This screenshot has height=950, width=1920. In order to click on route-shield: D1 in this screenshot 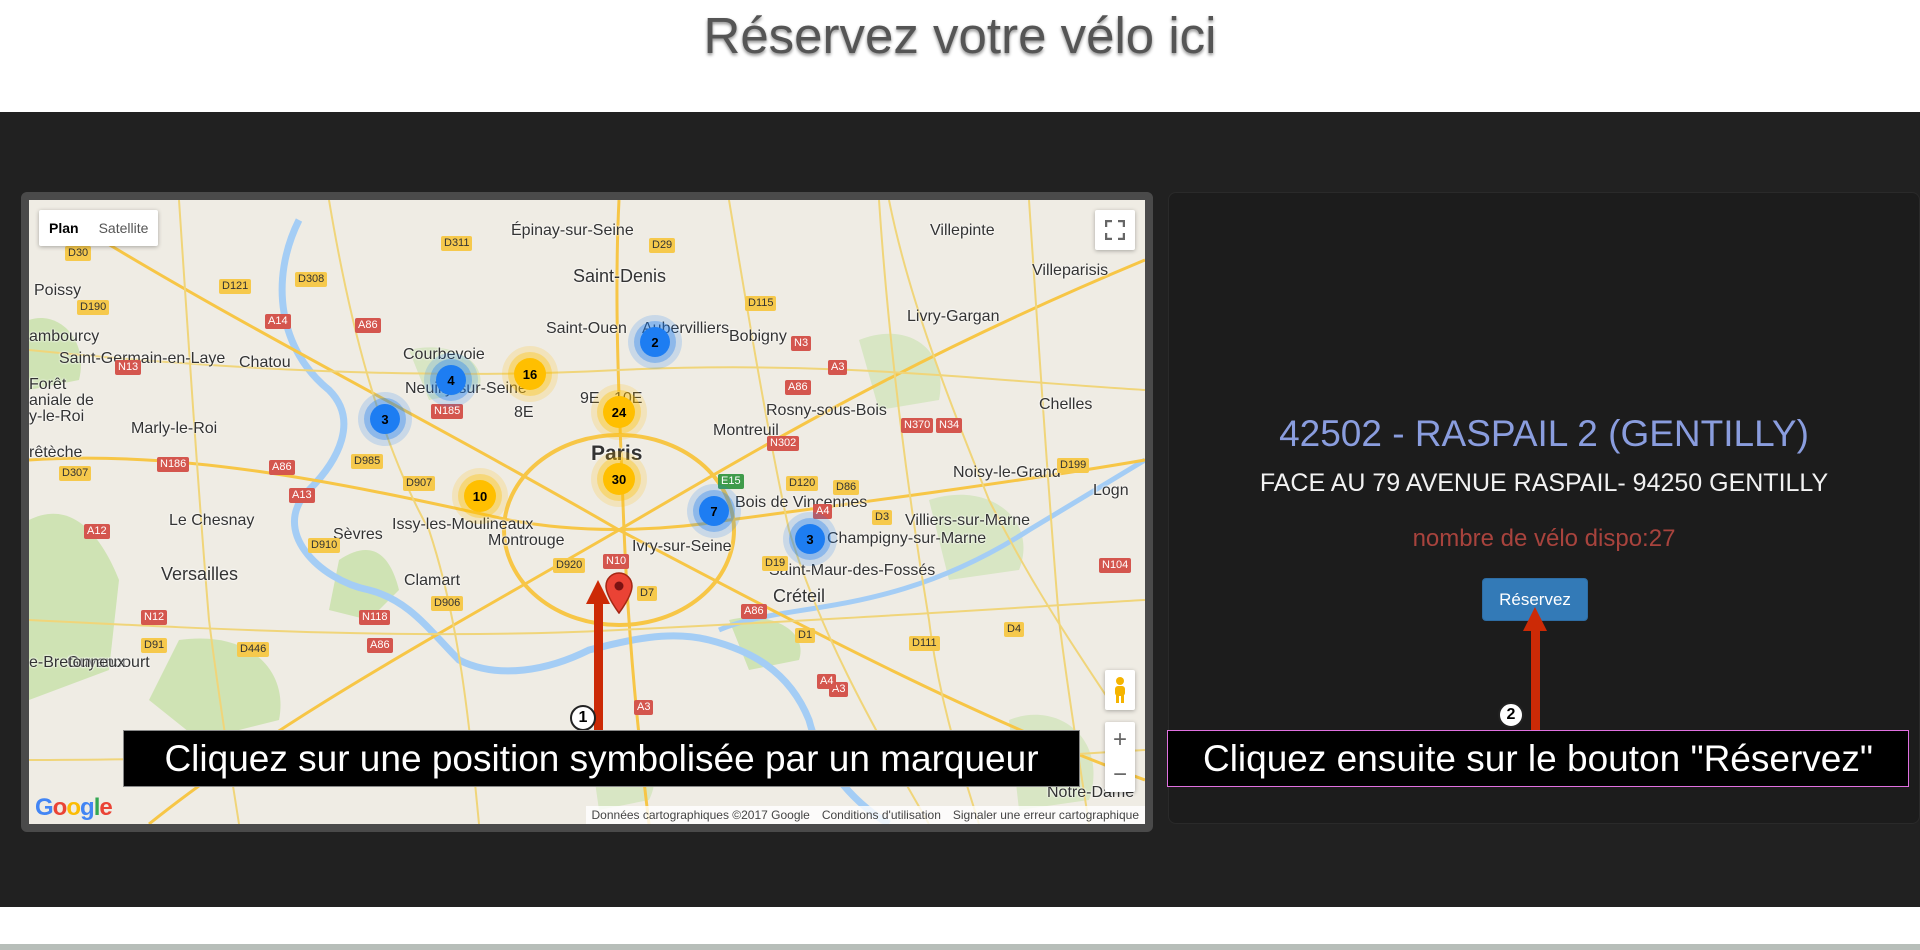, I will do `click(805, 635)`.